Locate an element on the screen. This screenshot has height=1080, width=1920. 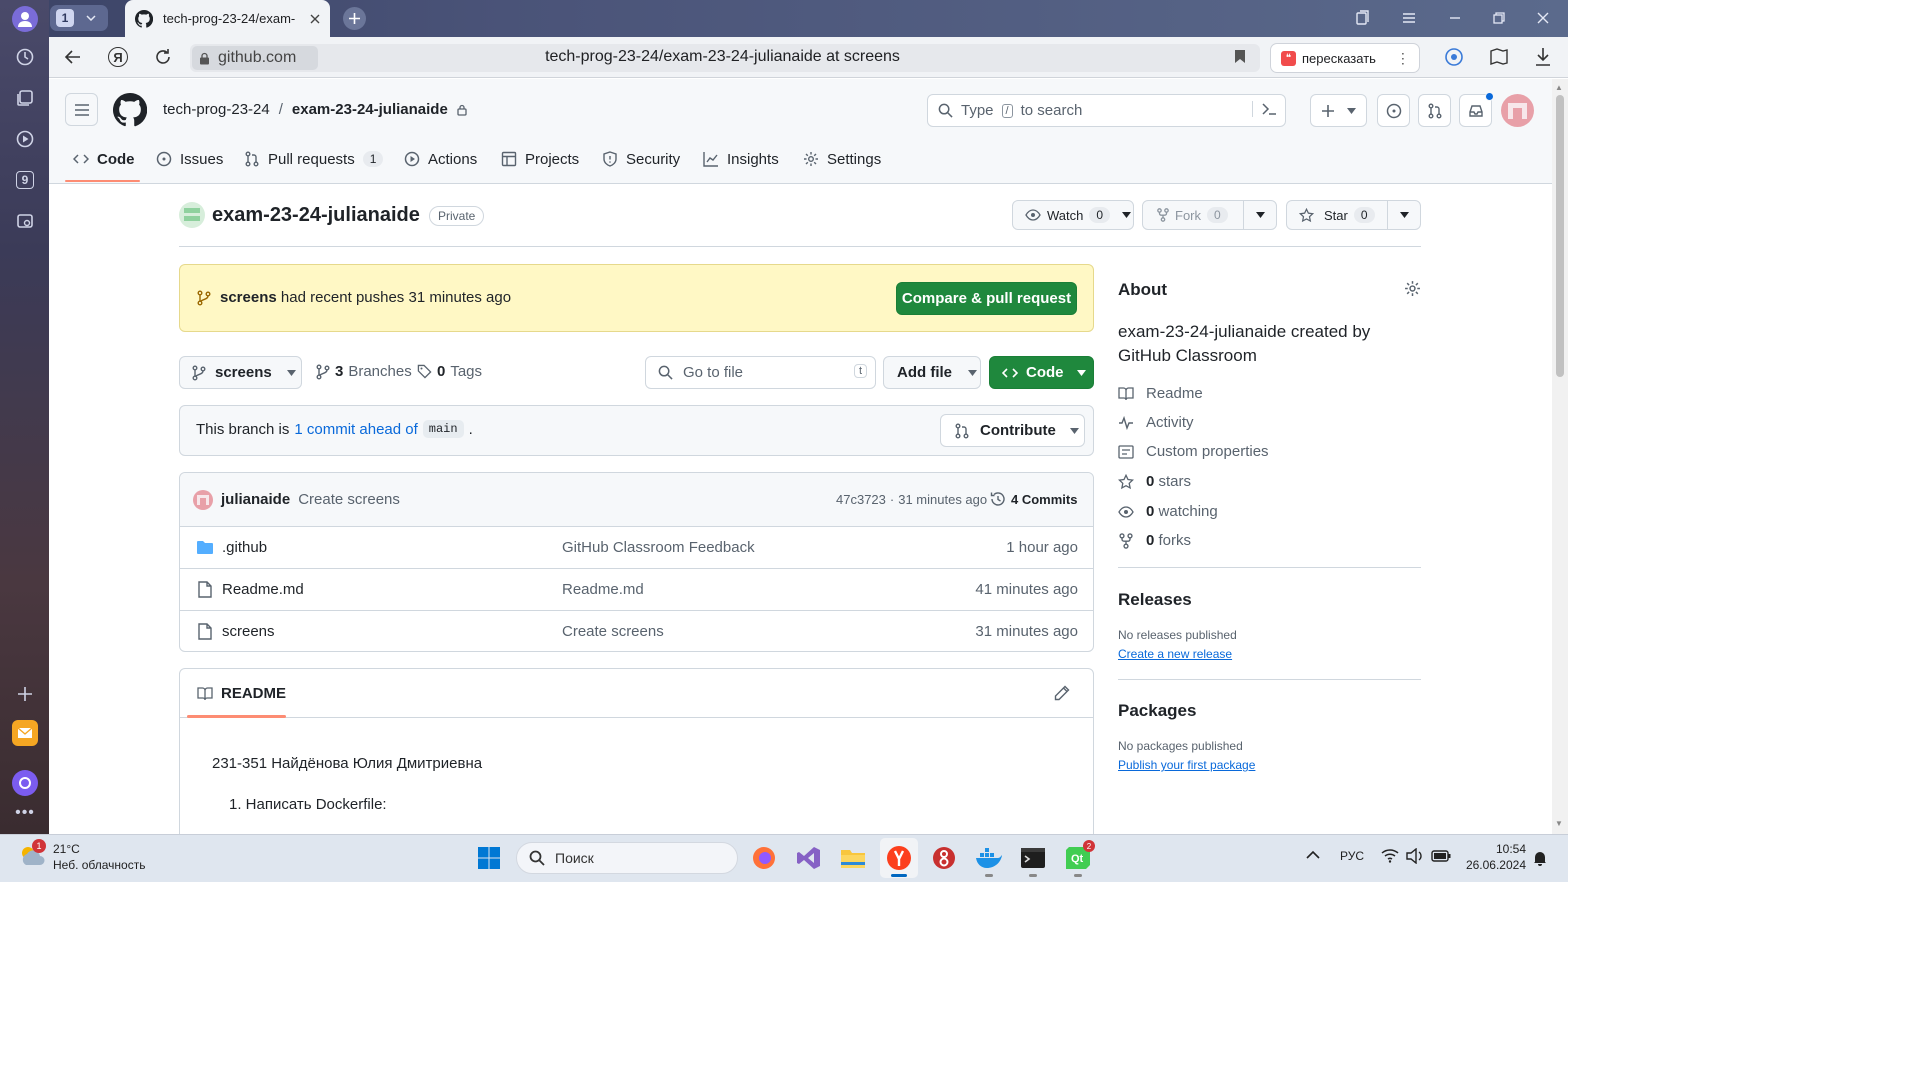
fork-button: Fork 0 is located at coordinates (1209, 215).